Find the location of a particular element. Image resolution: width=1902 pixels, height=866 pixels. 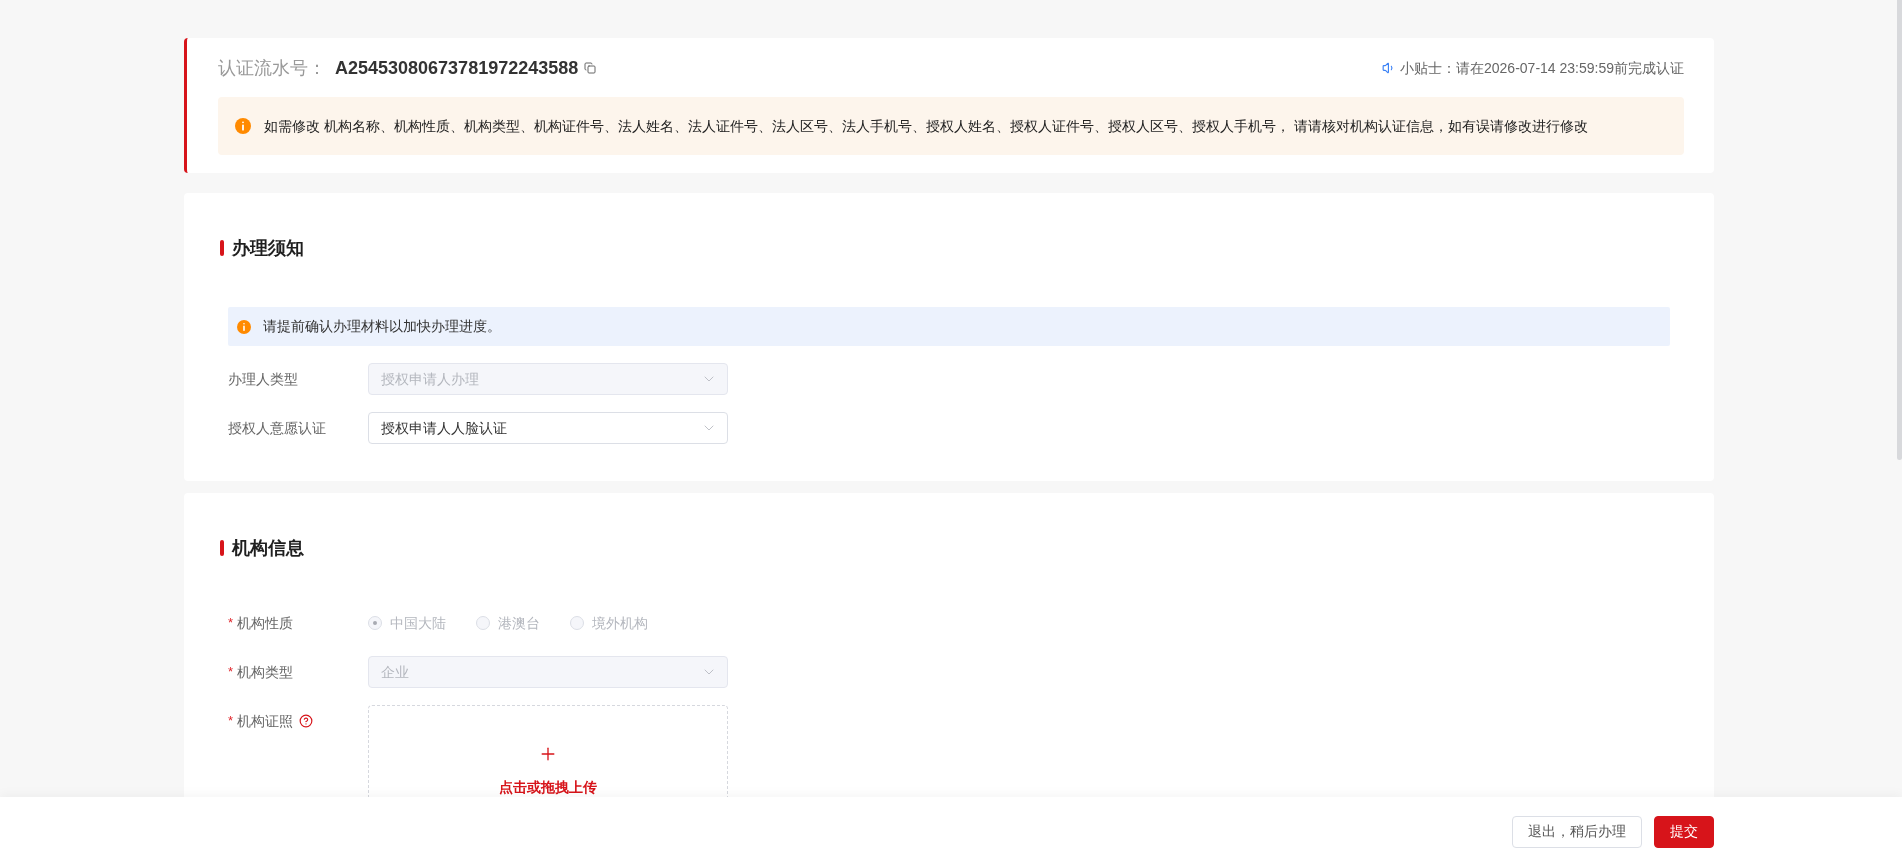

field-label: 机构证照 is located at coordinates (265, 721).